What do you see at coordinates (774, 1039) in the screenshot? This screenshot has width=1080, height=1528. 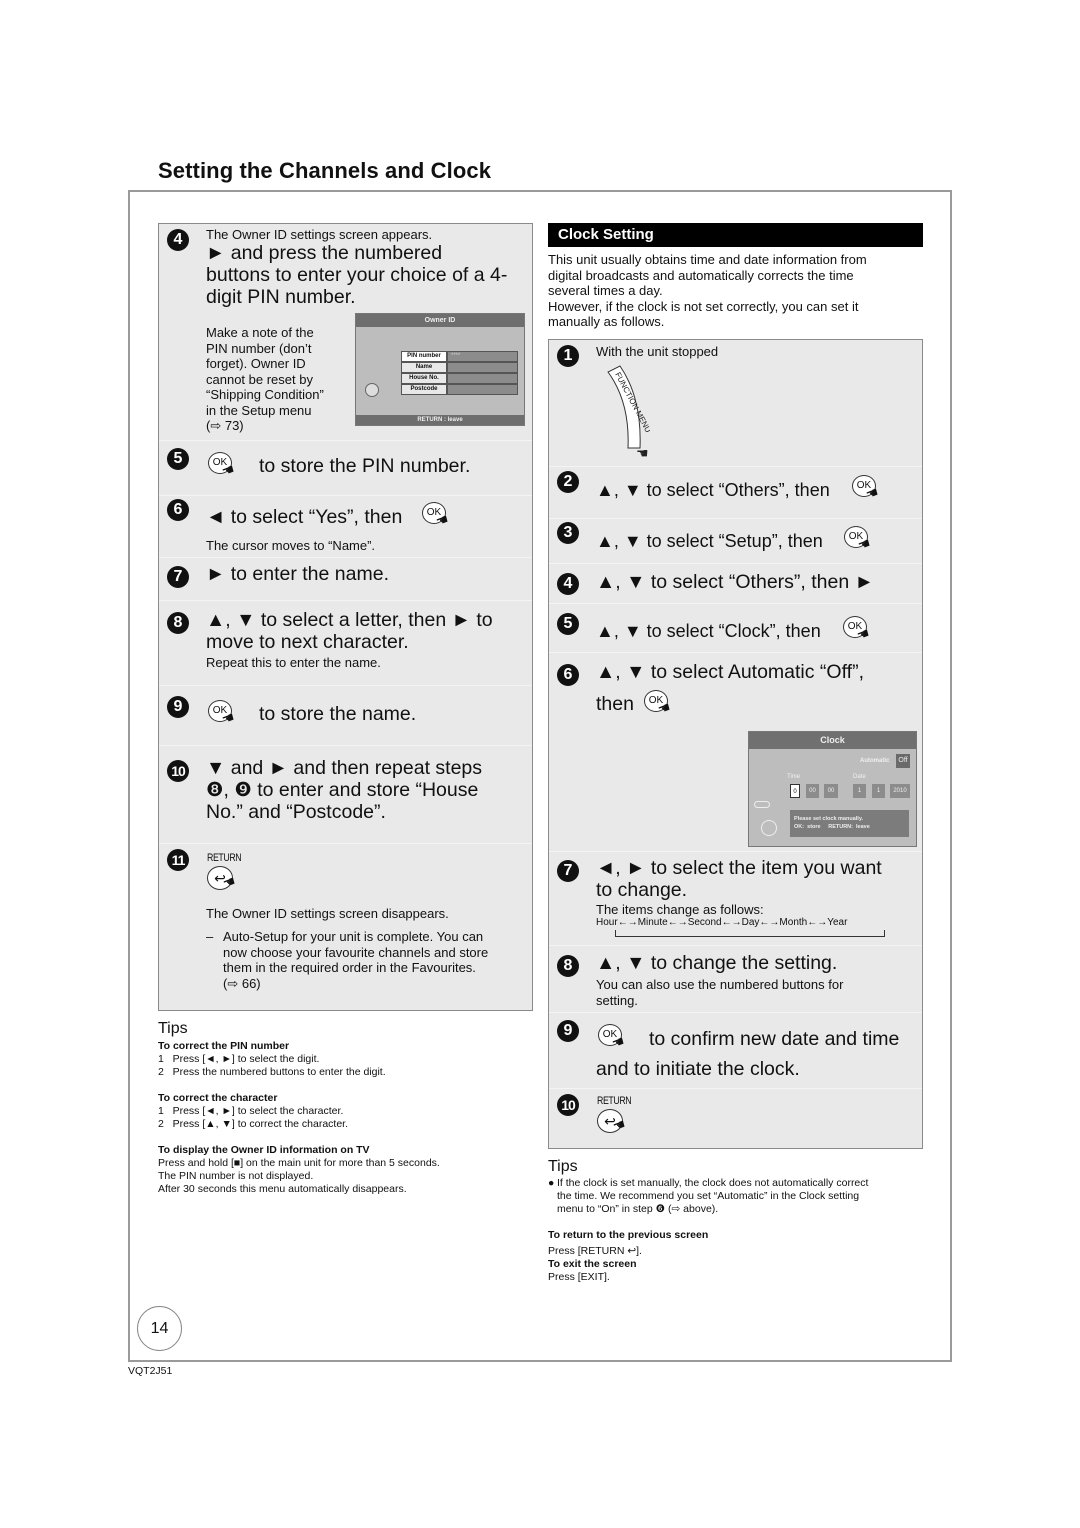 I see `step-instruction: to confirm new date and time` at bounding box center [774, 1039].